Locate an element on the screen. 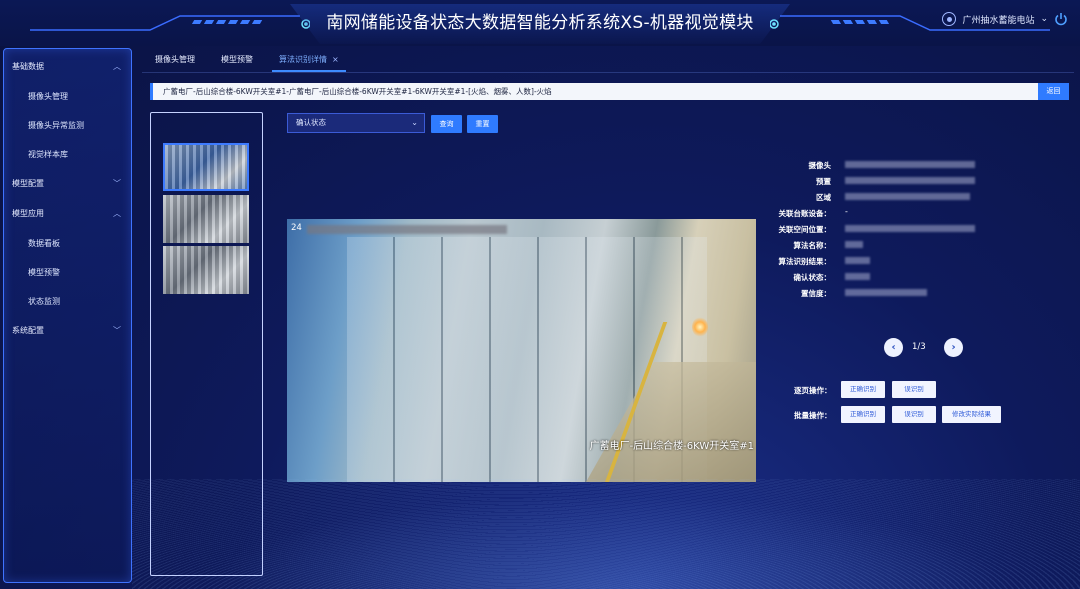 This screenshot has height=589, width=1080. tab-bar: 摄像头管理 模型预警 算法识别详情 × is located at coordinates (247, 61).